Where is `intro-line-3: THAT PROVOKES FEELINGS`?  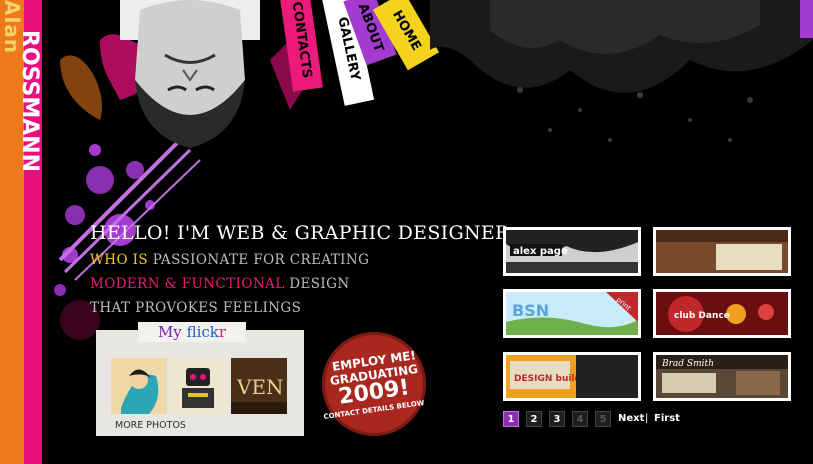
intro-line-3: THAT PROVOKES FEELINGS is located at coordinates (196, 308).